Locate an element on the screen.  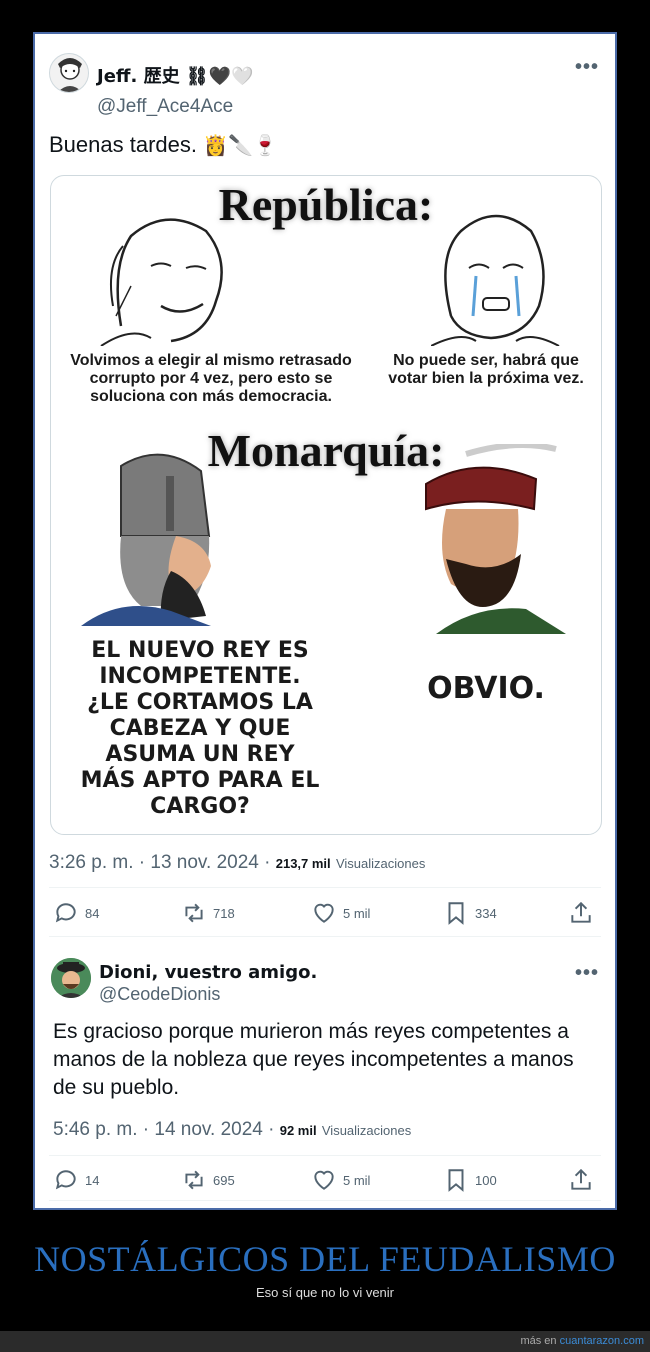
bookmark-count: 334 is located at coordinates (486, 913).